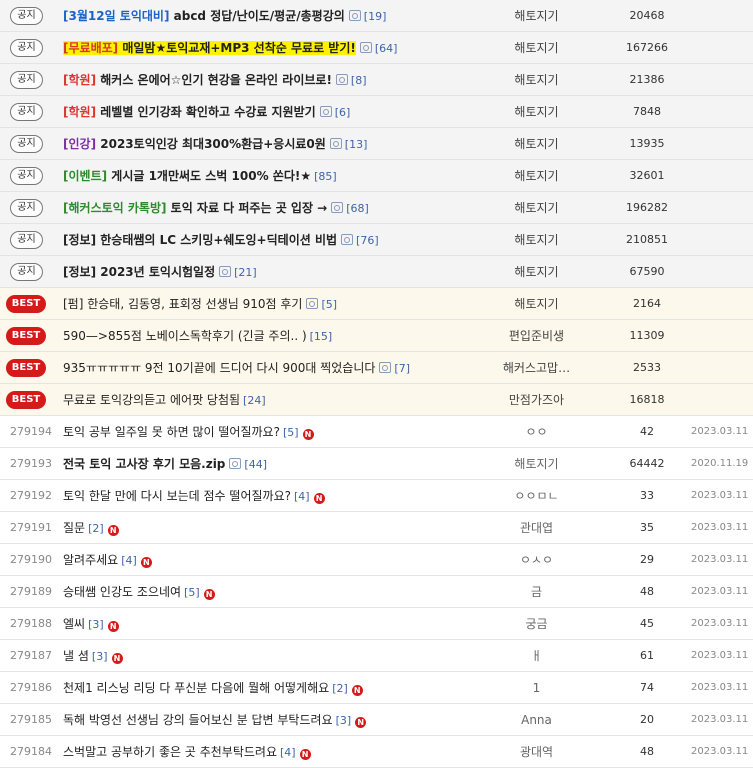 This screenshot has width=753, height=768. I want to click on author-name: ㅇㅇㅁㄴ, so click(536, 495).